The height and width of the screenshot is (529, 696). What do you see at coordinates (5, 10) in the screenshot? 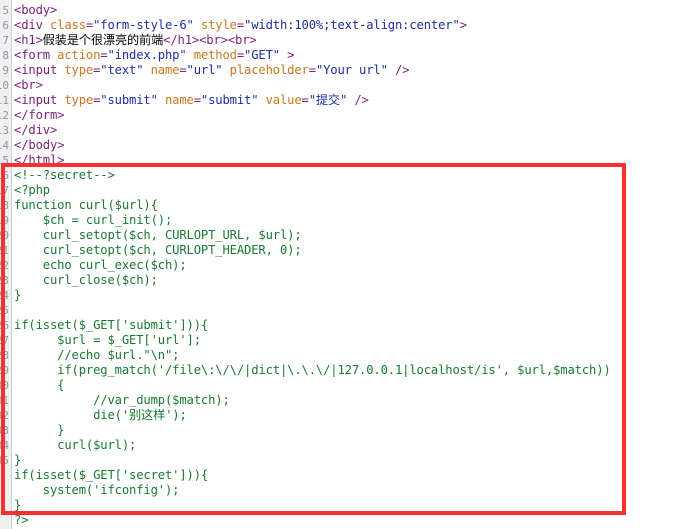
I see `line-number: 5` at bounding box center [5, 10].